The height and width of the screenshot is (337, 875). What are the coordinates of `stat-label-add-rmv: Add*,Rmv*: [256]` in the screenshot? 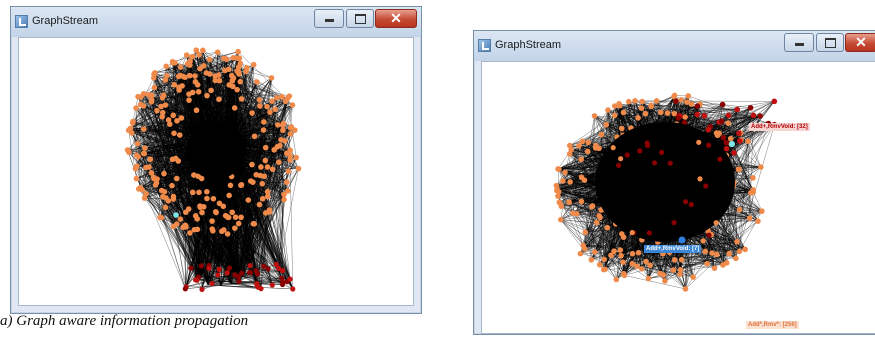 It's located at (772, 325).